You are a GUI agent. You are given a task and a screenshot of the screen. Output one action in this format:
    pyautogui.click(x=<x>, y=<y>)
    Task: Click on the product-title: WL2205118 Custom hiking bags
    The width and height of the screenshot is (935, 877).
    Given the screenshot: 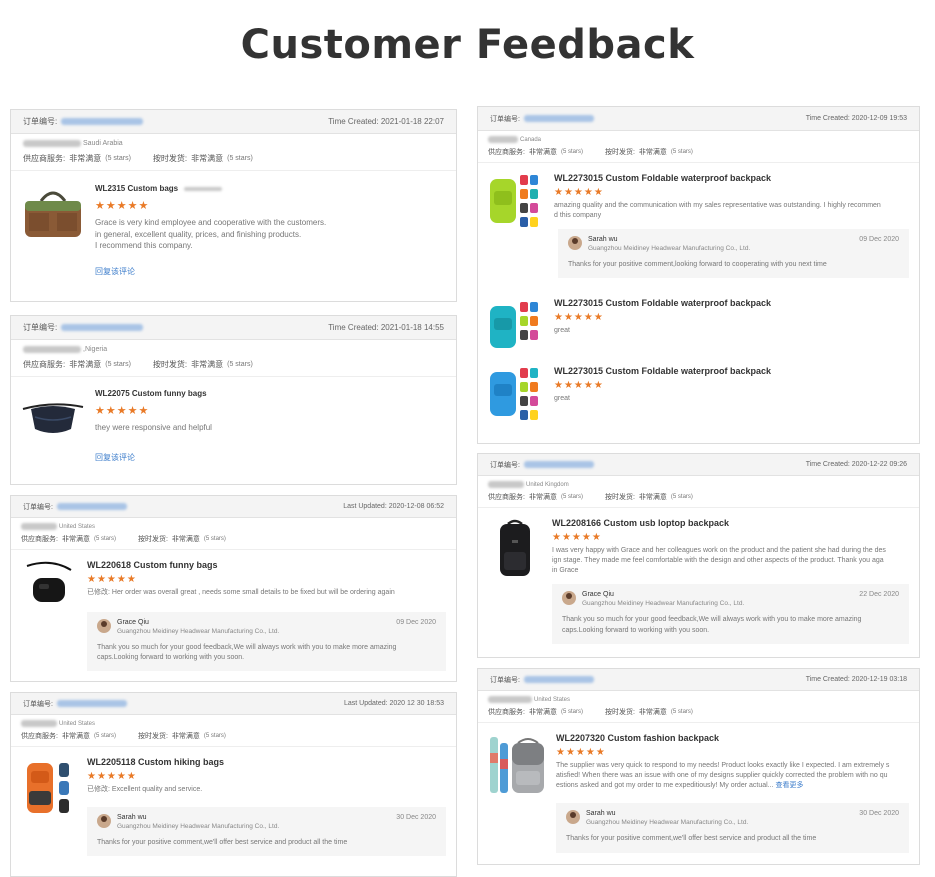 What is the action you would take?
    pyautogui.click(x=266, y=762)
    